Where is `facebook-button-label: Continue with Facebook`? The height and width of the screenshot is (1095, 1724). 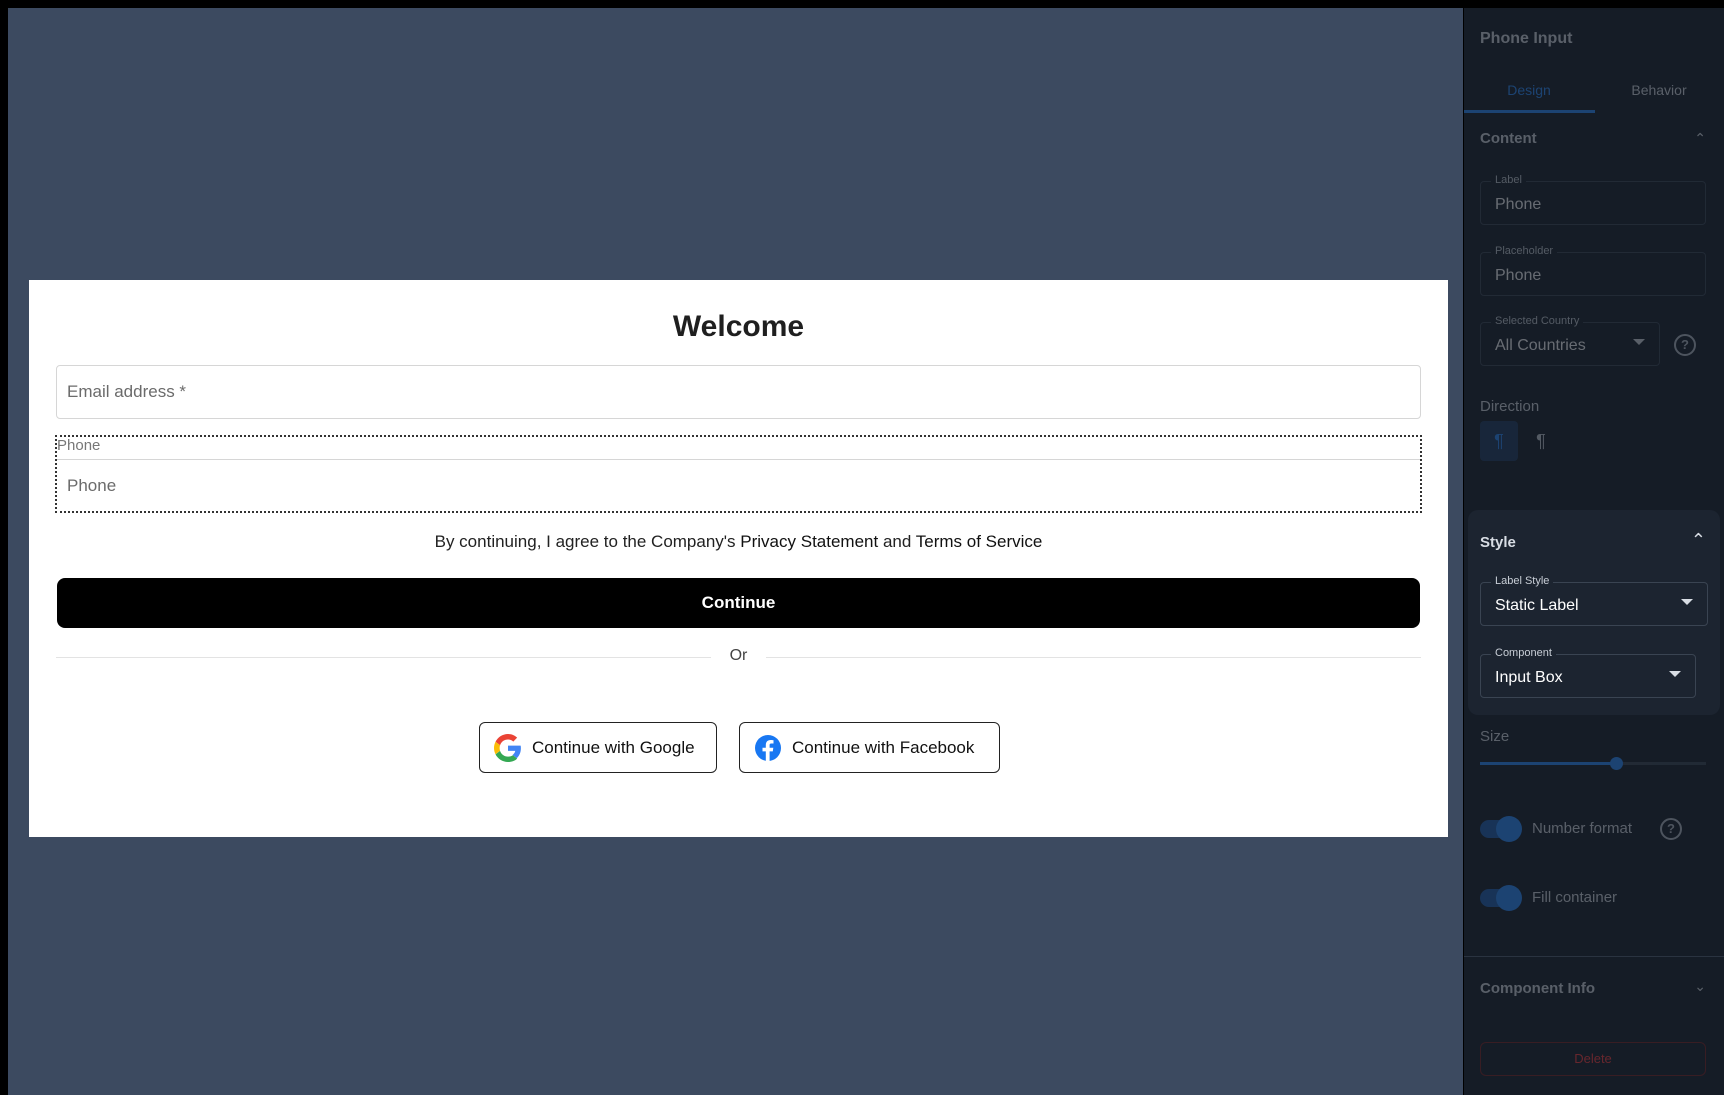
facebook-button-label: Continue with Facebook is located at coordinates (883, 747).